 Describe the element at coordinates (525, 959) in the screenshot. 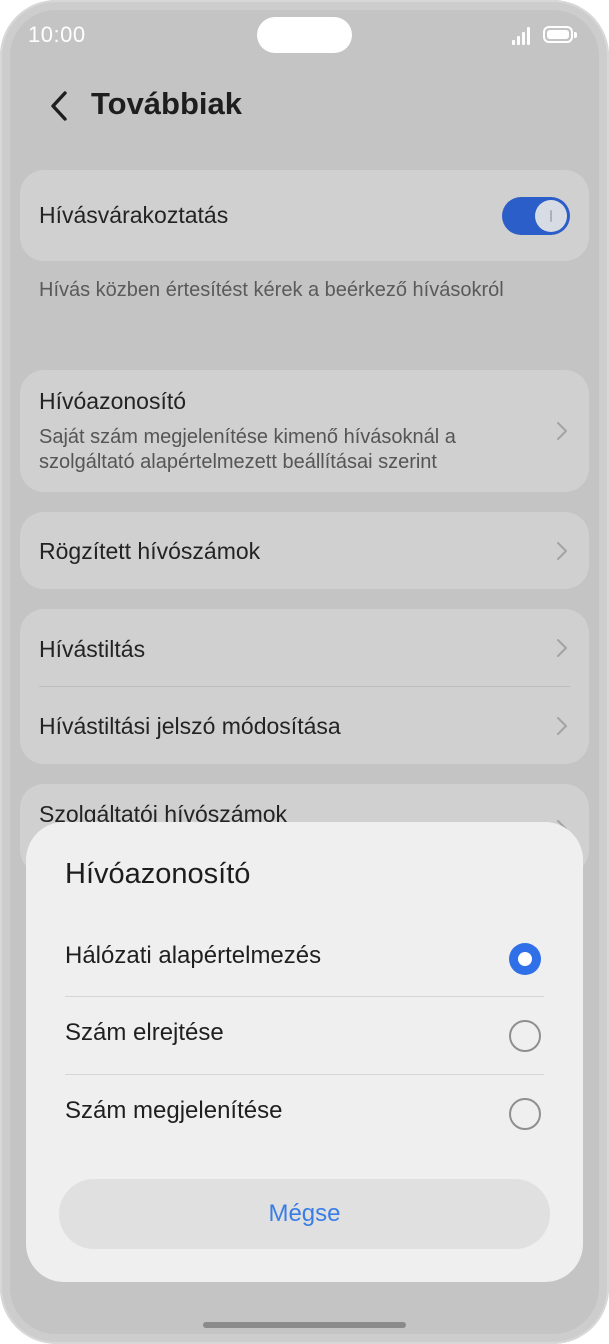

I see `radio-selected-icon` at that location.